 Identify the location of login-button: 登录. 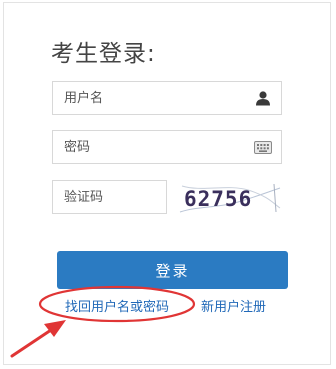
(172, 270).